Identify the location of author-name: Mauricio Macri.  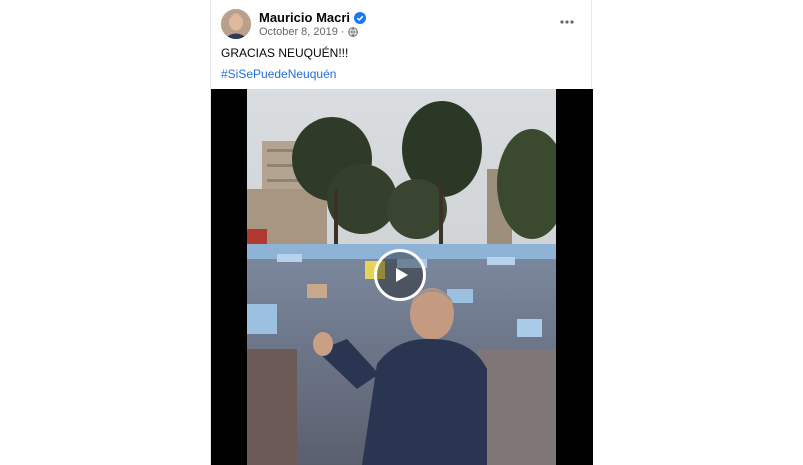
(304, 17).